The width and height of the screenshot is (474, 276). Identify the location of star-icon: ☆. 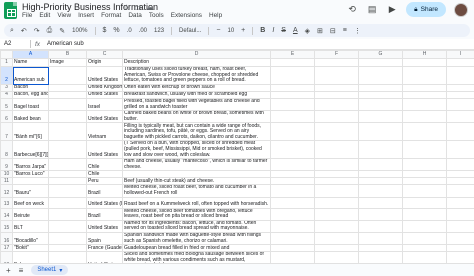
(126, 7).